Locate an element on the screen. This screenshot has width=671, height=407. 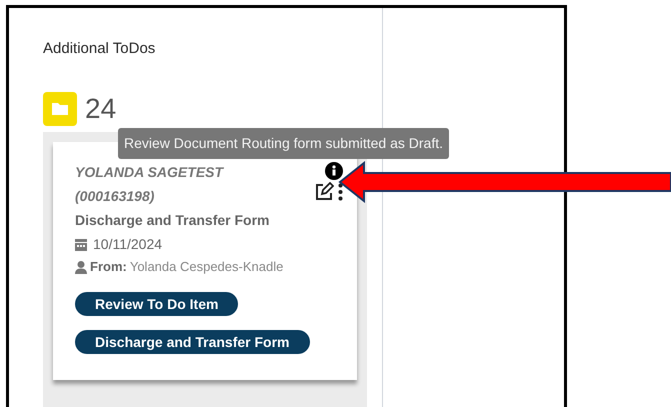
from-label: From: is located at coordinates (108, 267).